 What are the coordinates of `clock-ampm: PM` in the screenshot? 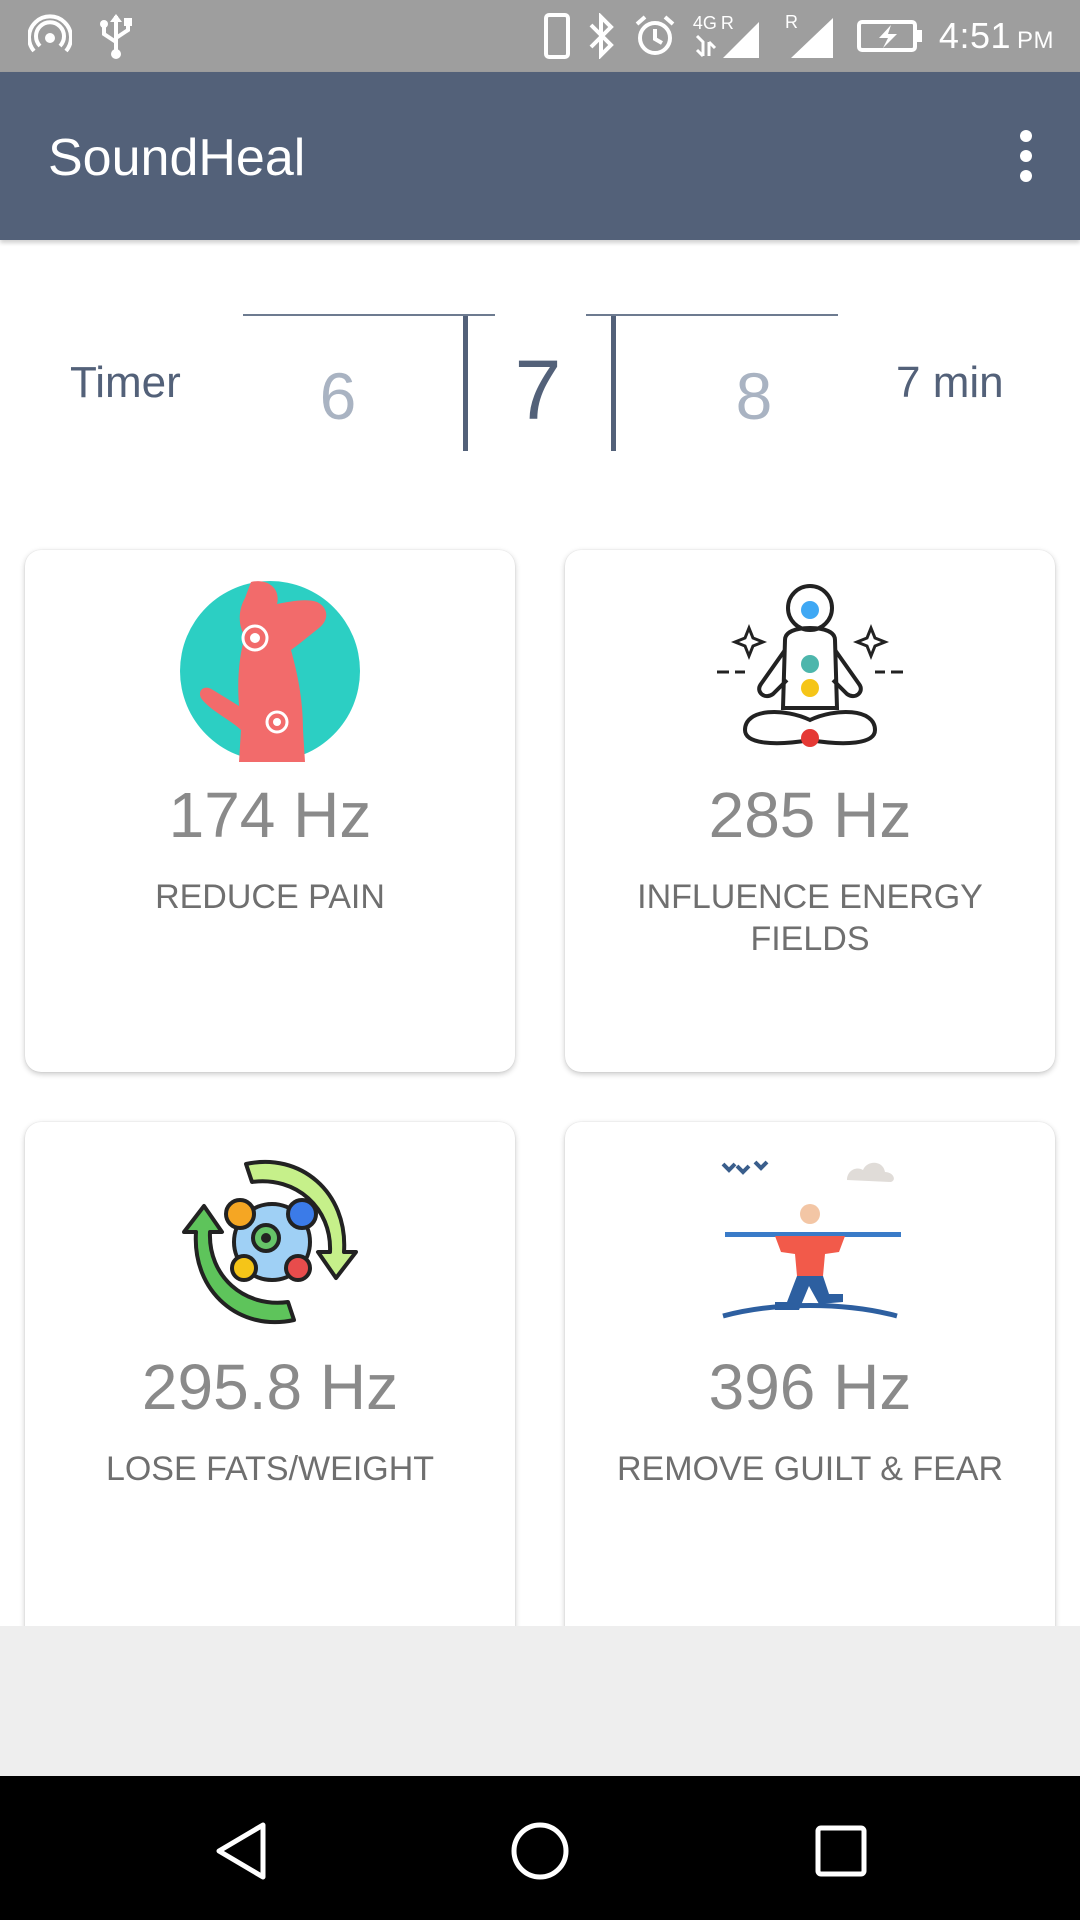 It's located at (1035, 40).